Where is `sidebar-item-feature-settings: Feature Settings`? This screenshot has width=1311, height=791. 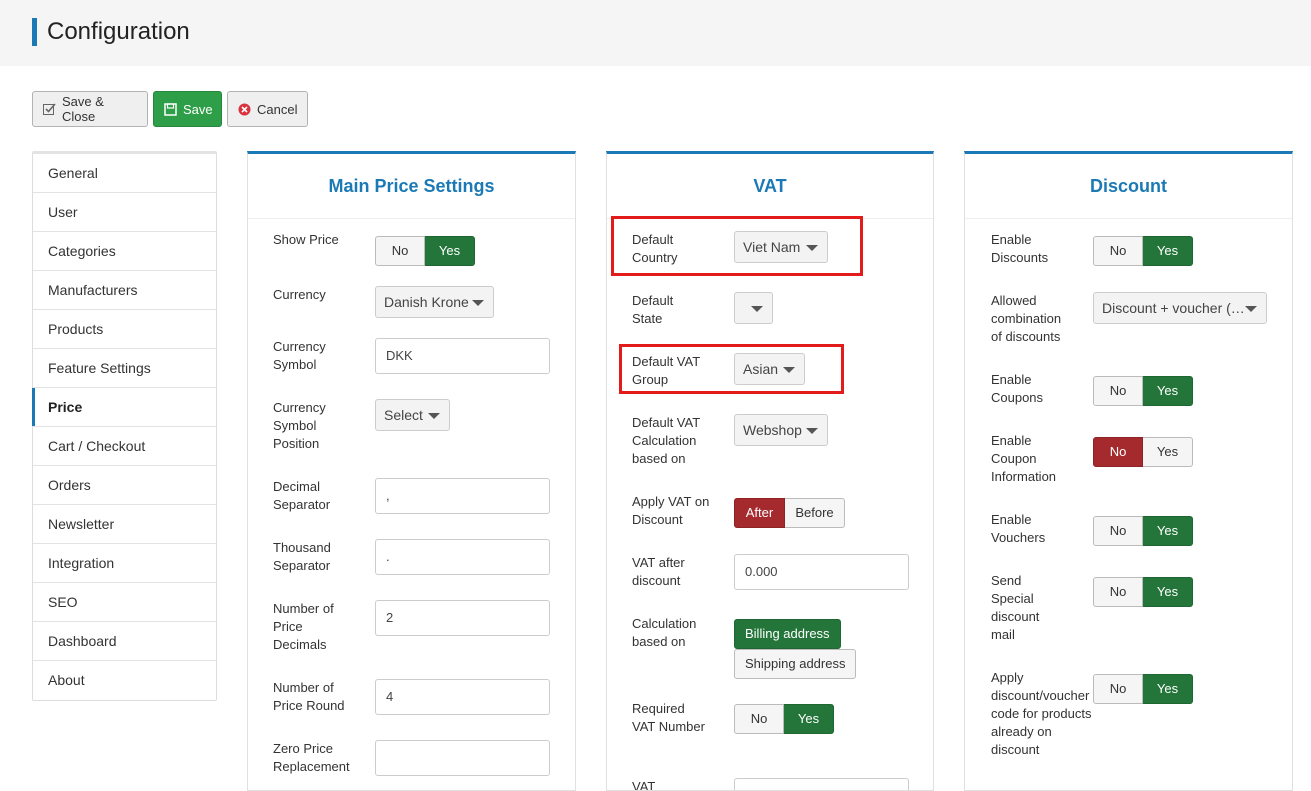
sidebar-item-feature-settings: Feature Settings is located at coordinates (124, 368).